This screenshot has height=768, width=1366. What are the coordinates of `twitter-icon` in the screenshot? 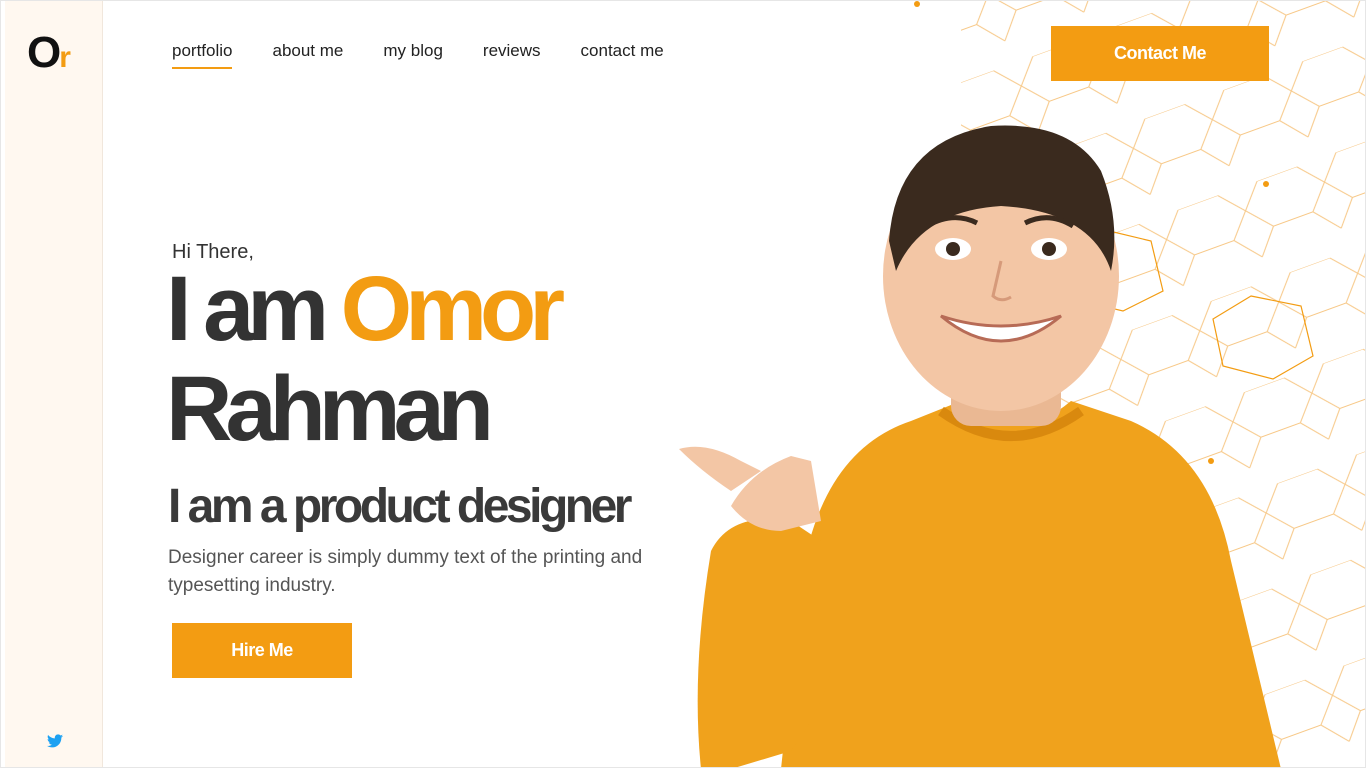 It's located at (55, 741).